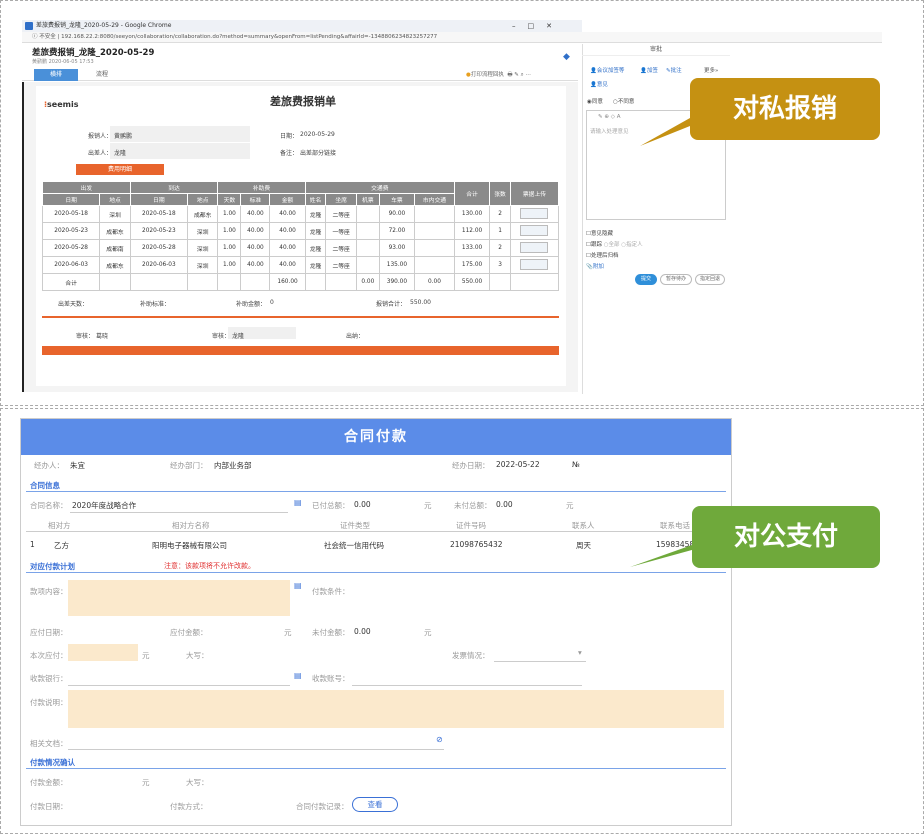 Image resolution: width=924 pixels, height=834 pixels. I want to click on app-logo-icon, so click(29, 26).